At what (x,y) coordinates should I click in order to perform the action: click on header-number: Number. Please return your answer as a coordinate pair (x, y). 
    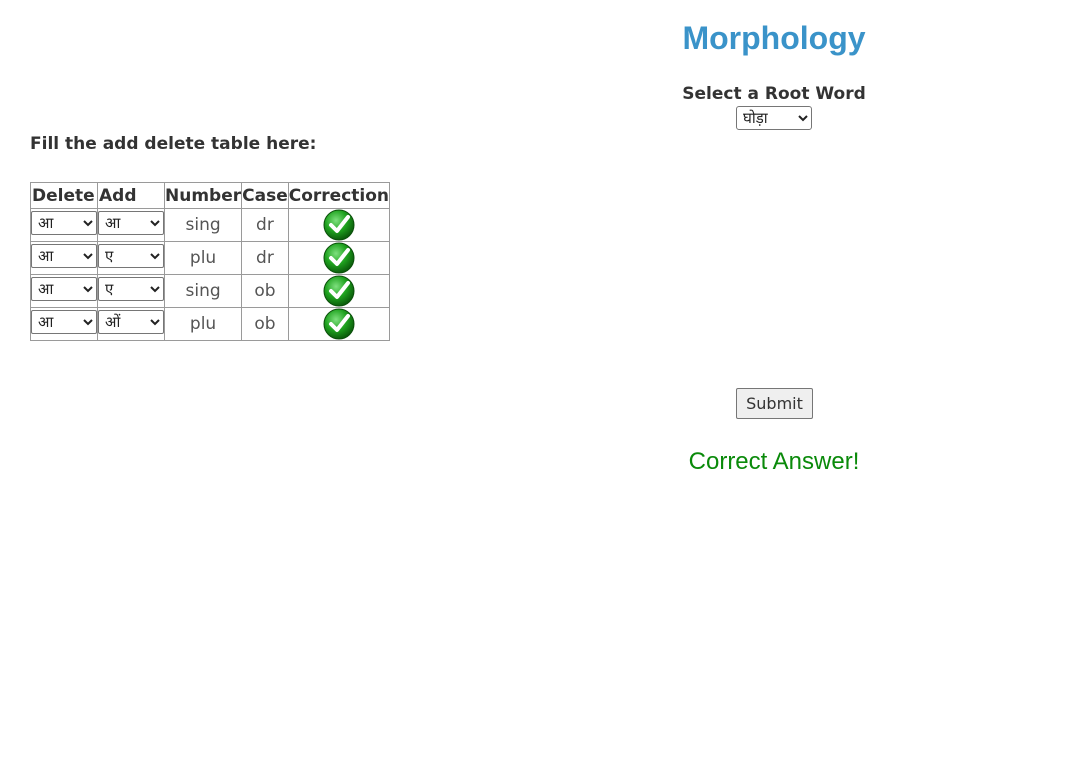
    Looking at the image, I should click on (203, 195).